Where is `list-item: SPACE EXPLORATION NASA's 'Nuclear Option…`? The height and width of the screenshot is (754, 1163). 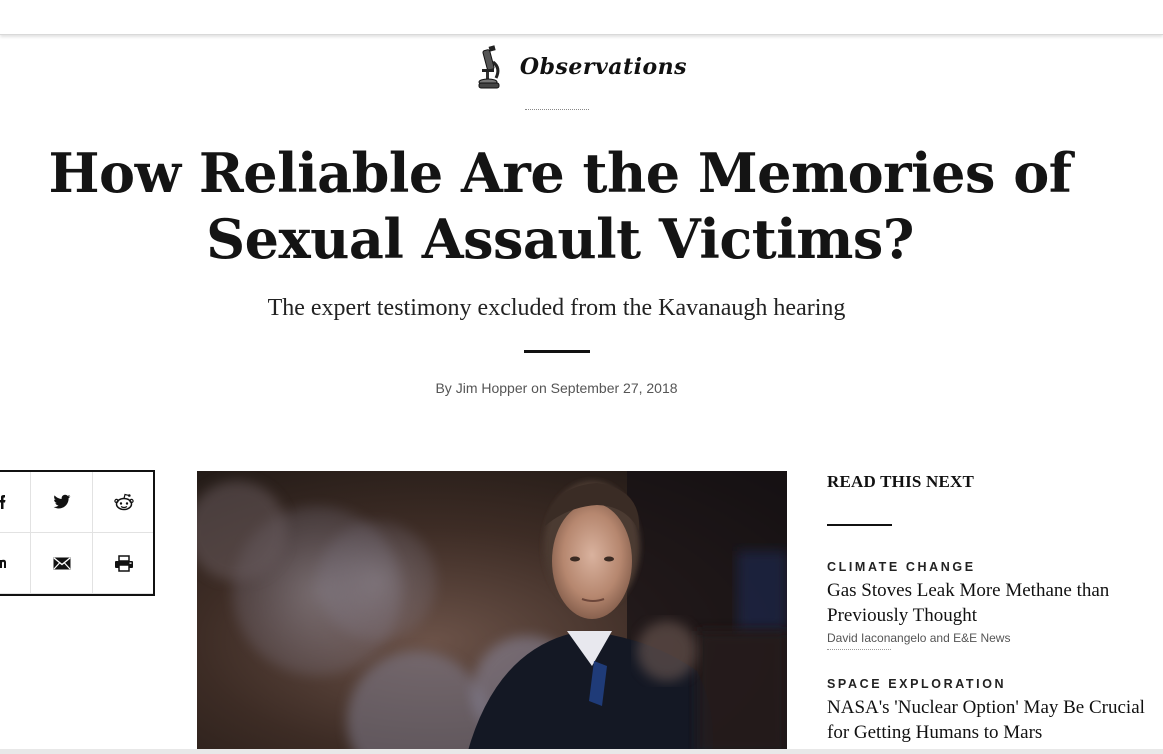
list-item: SPACE EXPLORATION NASA's 'Nuclear Option… is located at coordinates (992, 711).